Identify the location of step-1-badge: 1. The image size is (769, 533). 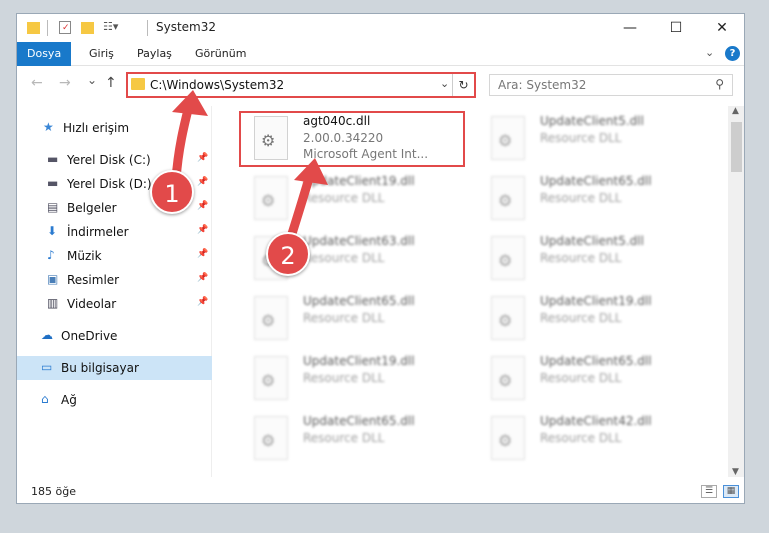
(172, 192).